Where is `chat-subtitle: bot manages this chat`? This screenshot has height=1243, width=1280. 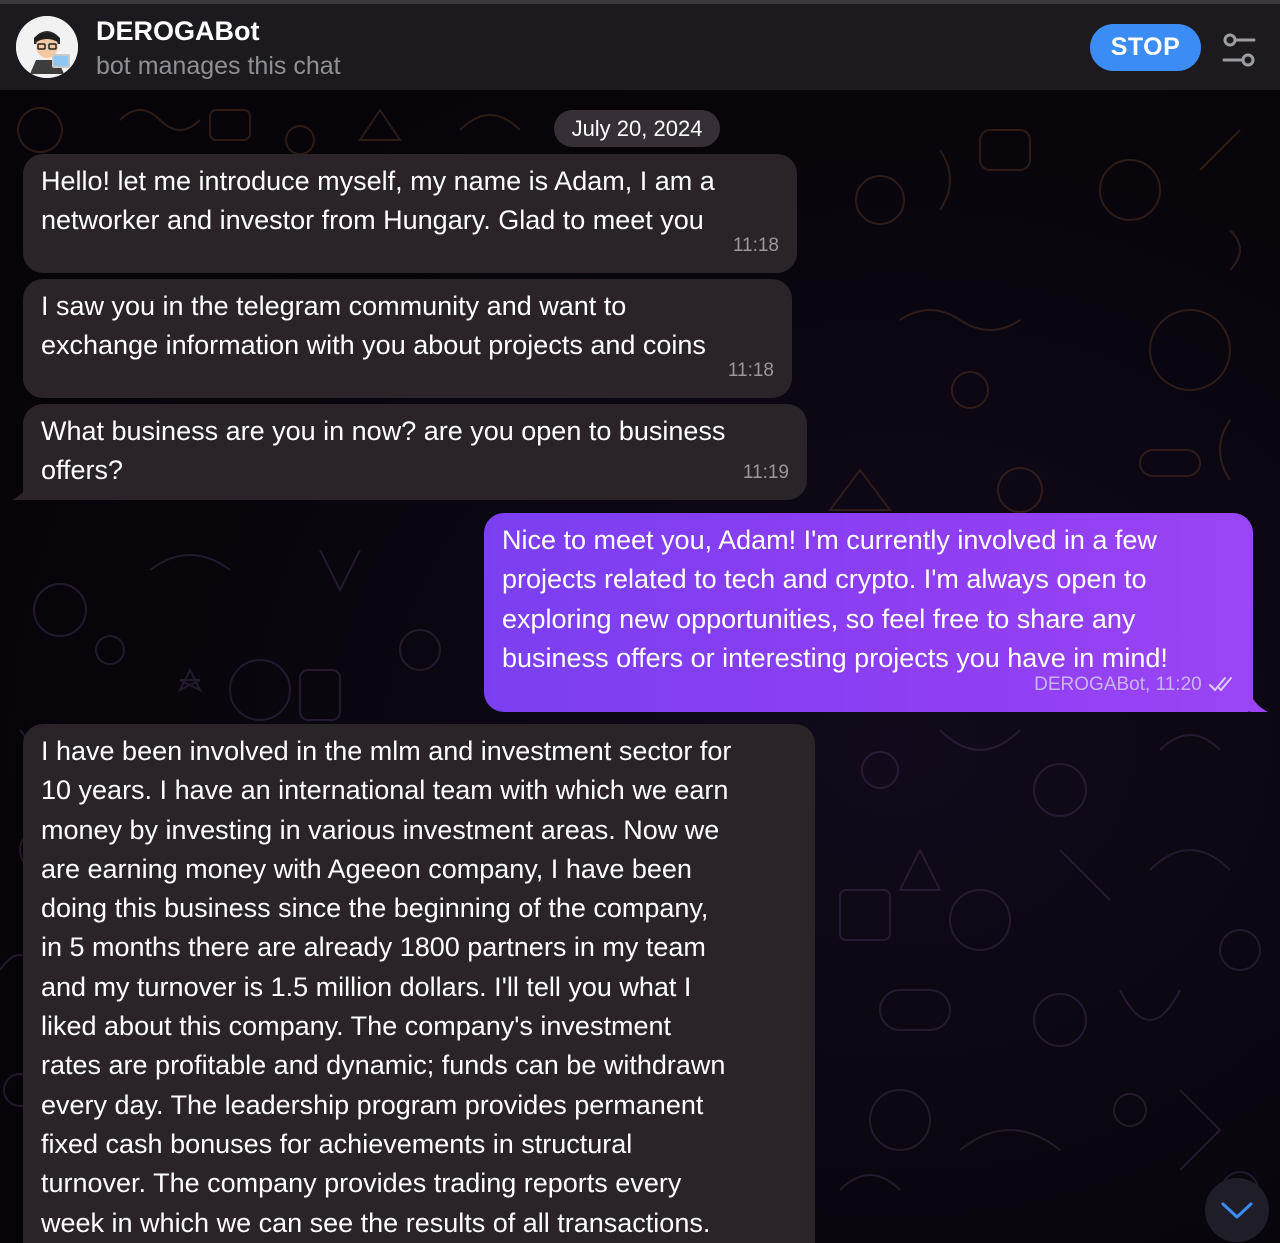
chat-subtitle: bot manages this chat is located at coordinates (218, 66).